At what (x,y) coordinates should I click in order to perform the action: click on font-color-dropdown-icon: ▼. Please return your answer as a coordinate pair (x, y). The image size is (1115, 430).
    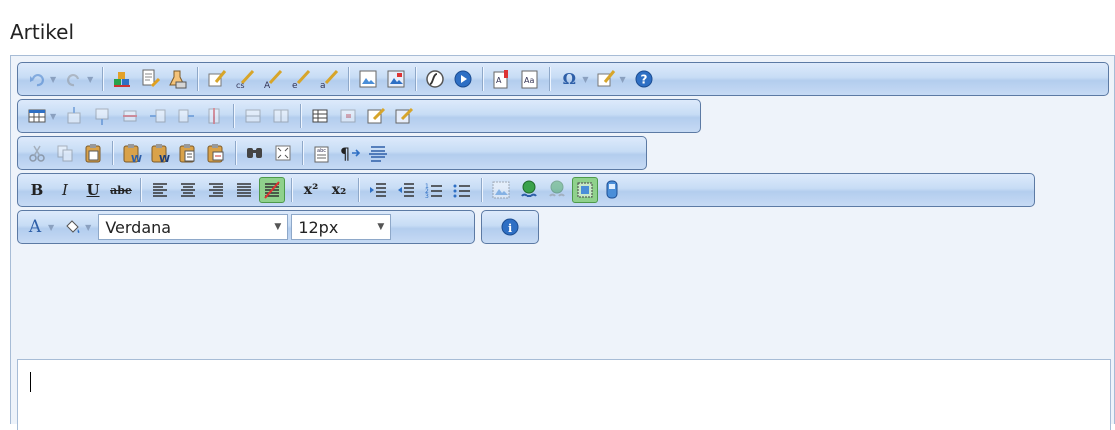
    Looking at the image, I should click on (51, 227).